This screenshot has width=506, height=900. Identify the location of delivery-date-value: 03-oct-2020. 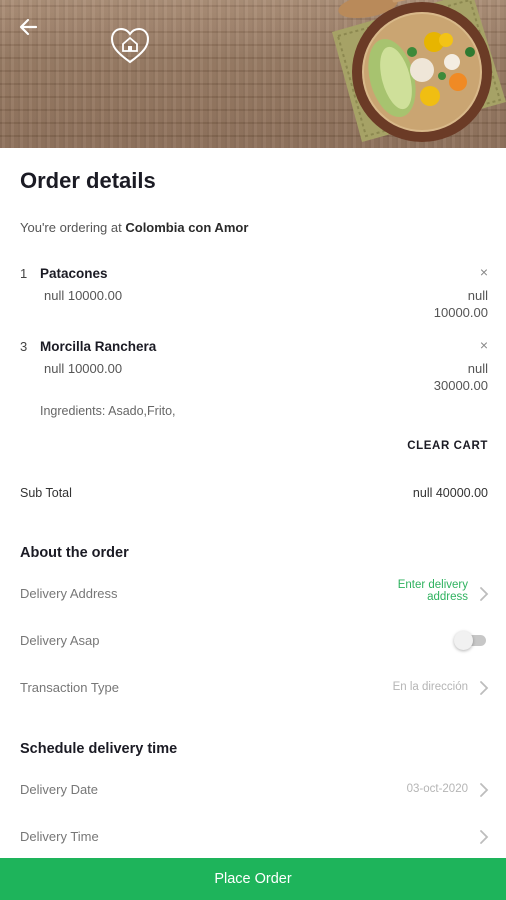
(437, 789).